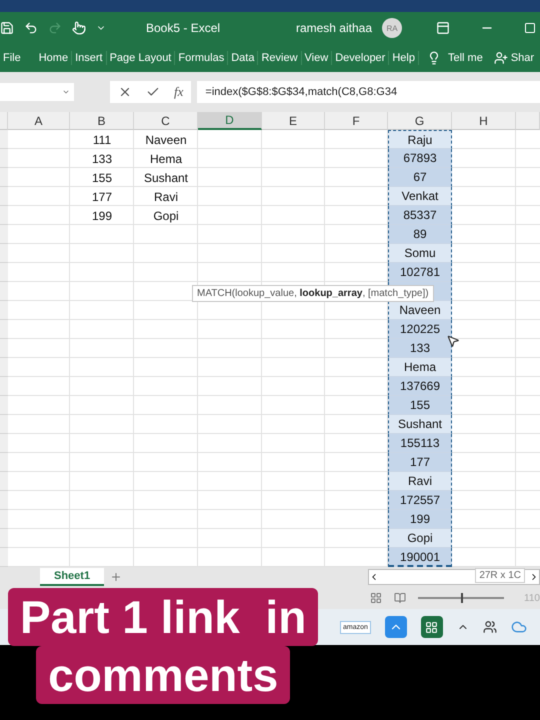 The height and width of the screenshot is (720, 540). What do you see at coordinates (528, 121) in the screenshot?
I see `column-header` at bounding box center [528, 121].